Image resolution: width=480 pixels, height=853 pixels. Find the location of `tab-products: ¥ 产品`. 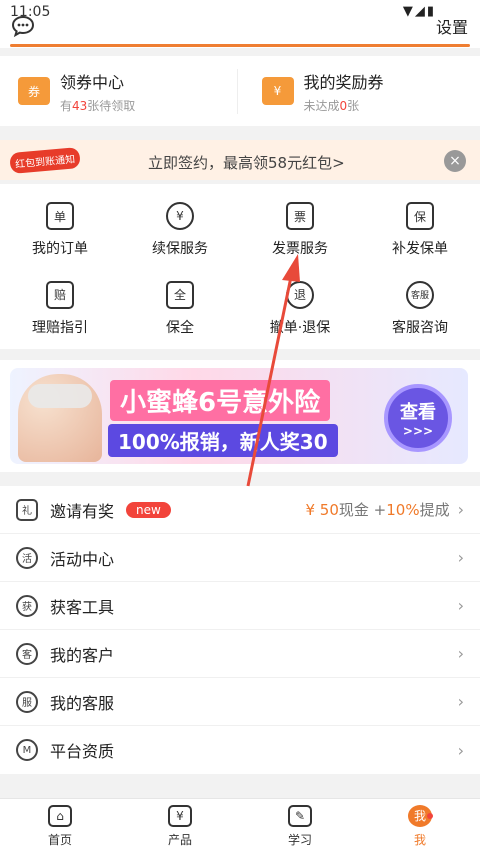

tab-products: ¥ 产品 is located at coordinates (180, 826).